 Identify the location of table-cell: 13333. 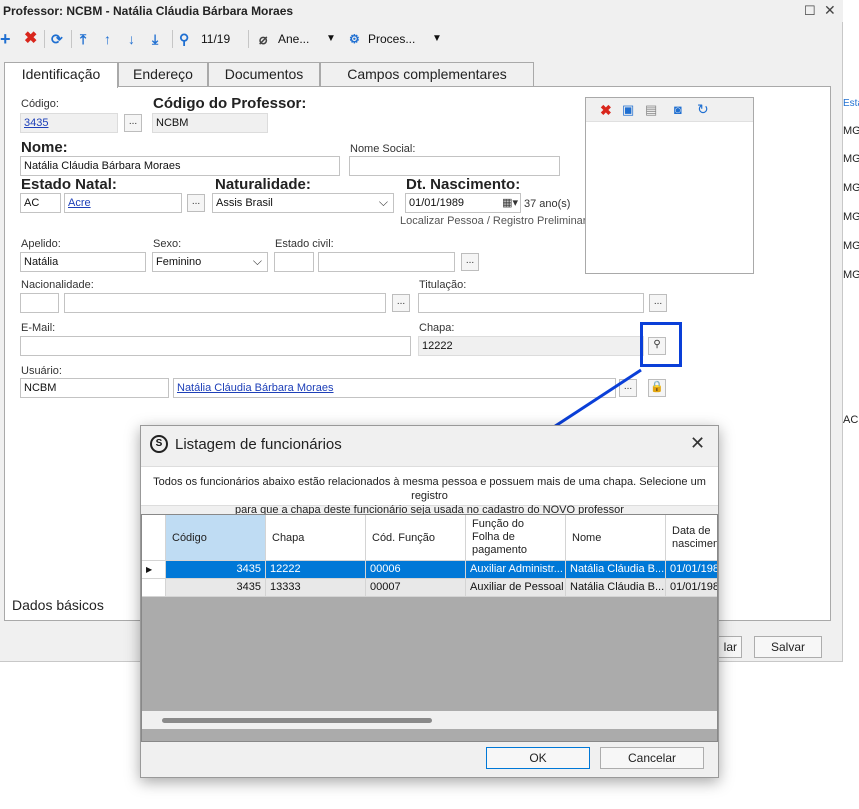
(316, 588).